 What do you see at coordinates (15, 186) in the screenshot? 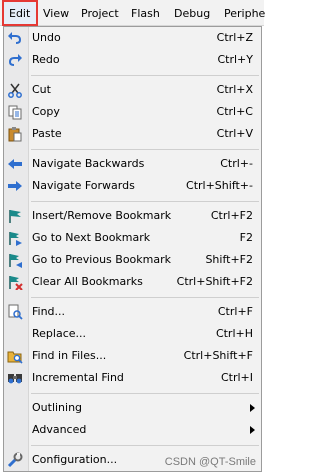
I see `arrow-right-icon` at bounding box center [15, 186].